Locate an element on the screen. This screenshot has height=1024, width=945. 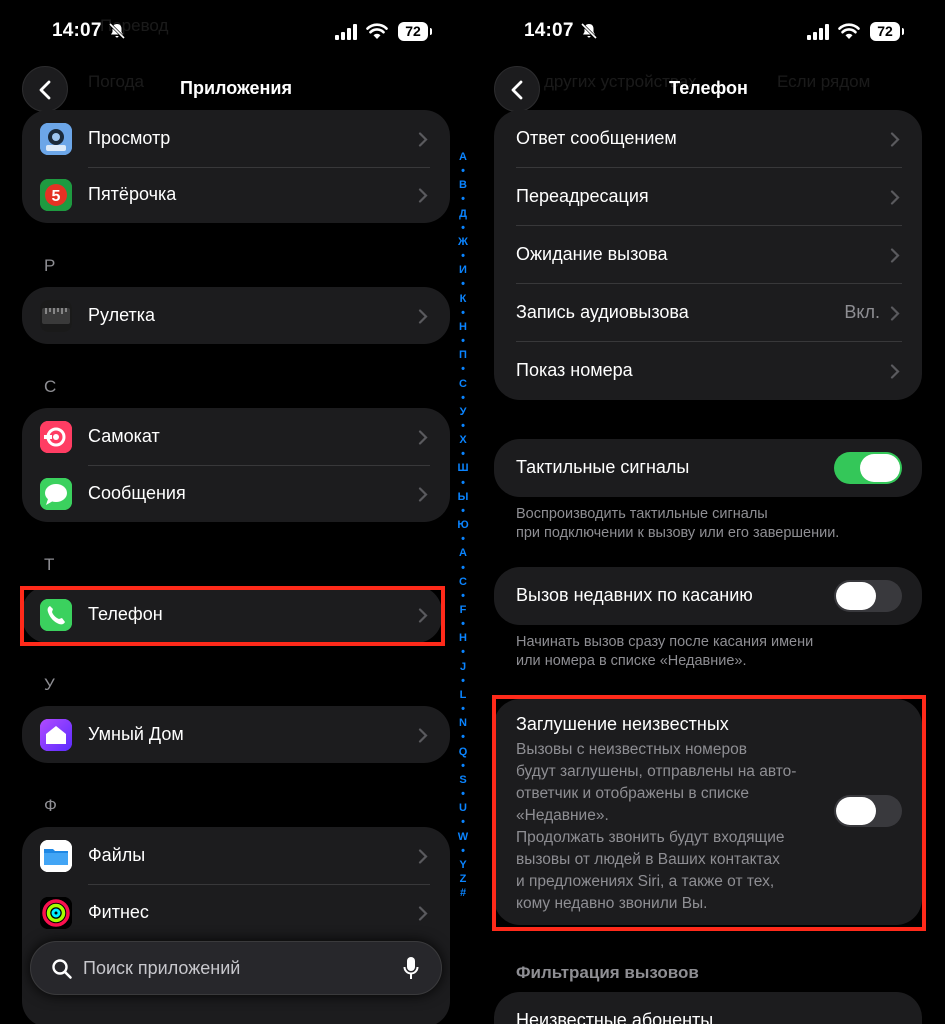
index-letter: Ю is located at coordinates (462, 525).